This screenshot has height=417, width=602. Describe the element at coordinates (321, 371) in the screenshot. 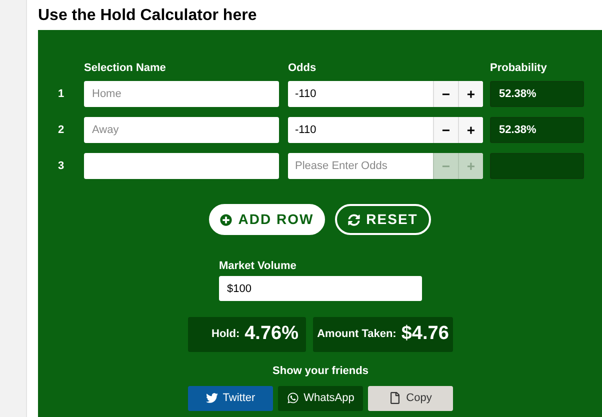

I see `share-label: Show your friends` at that location.